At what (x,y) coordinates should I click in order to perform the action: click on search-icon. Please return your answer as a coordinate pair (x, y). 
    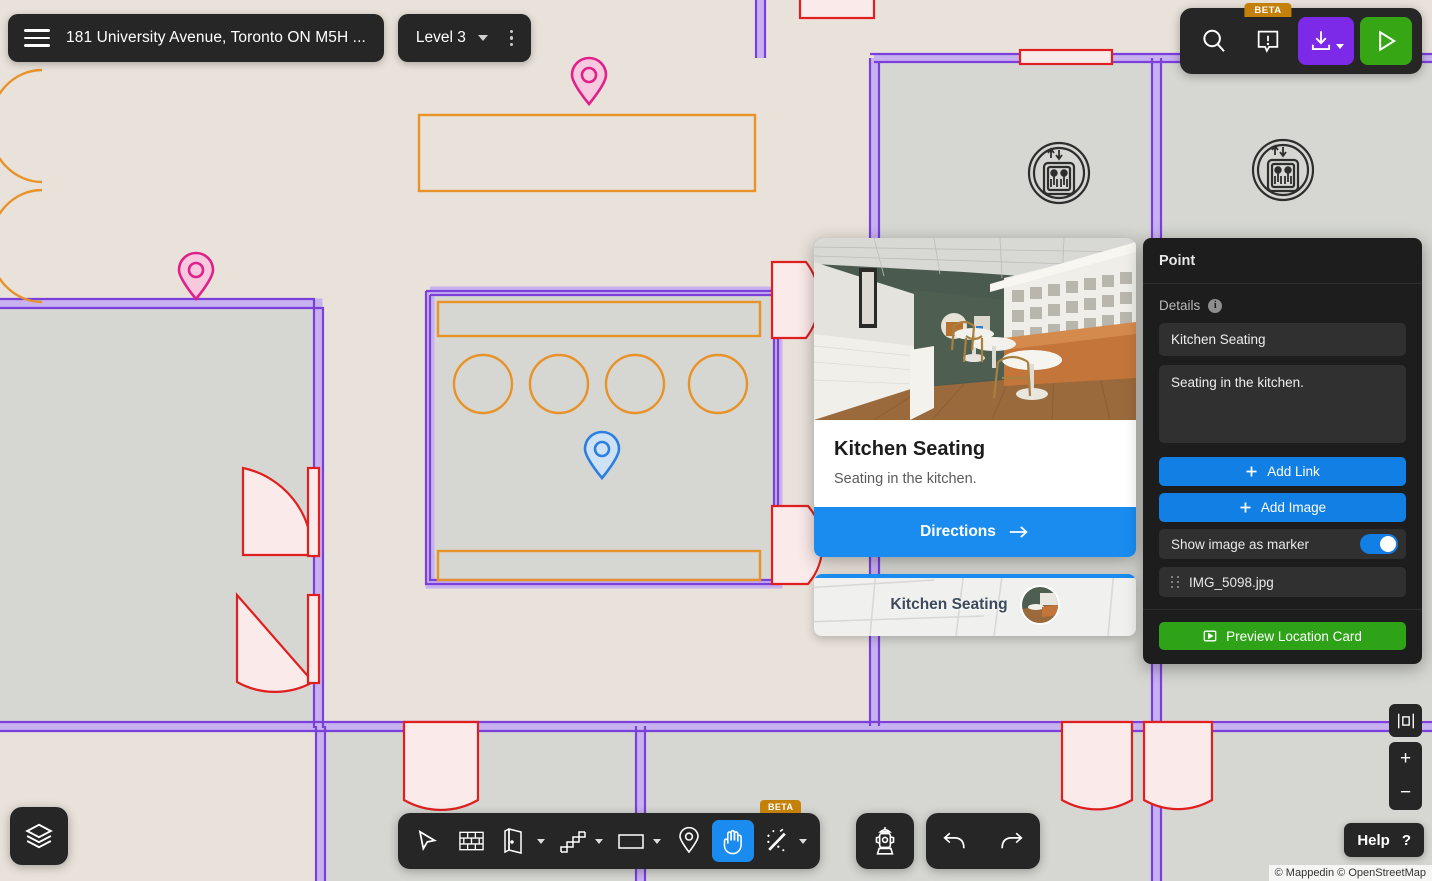
    Looking at the image, I should click on (1214, 40).